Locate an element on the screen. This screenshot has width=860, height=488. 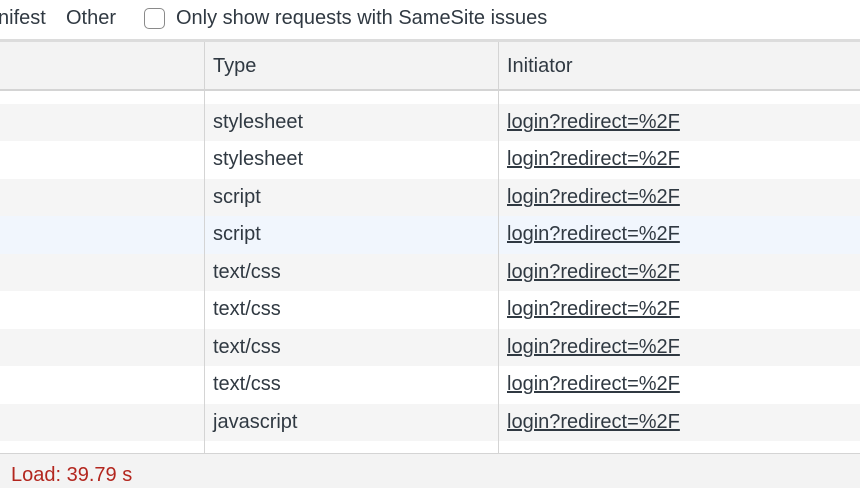
column-header-type: Type is located at coordinates (351, 66).